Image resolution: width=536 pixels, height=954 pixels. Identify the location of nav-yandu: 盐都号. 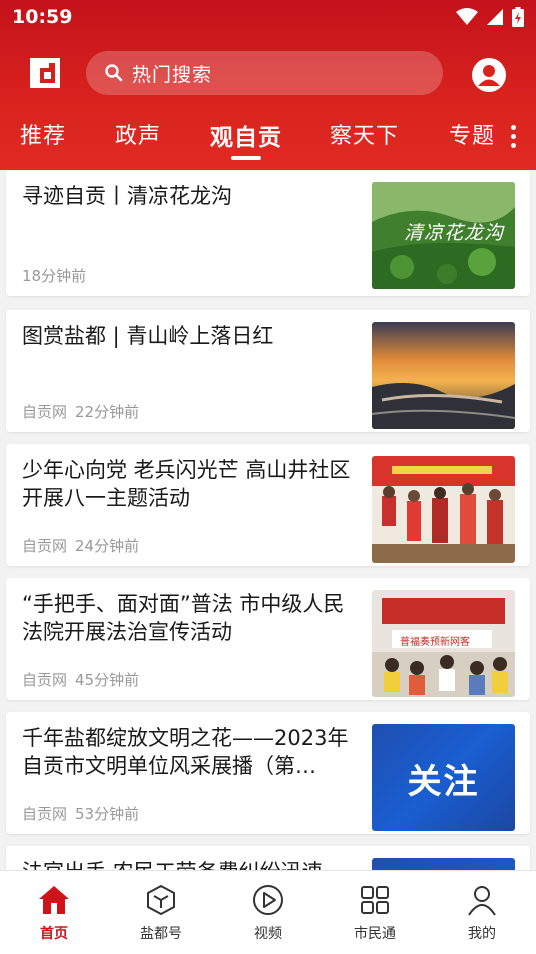
(161, 913).